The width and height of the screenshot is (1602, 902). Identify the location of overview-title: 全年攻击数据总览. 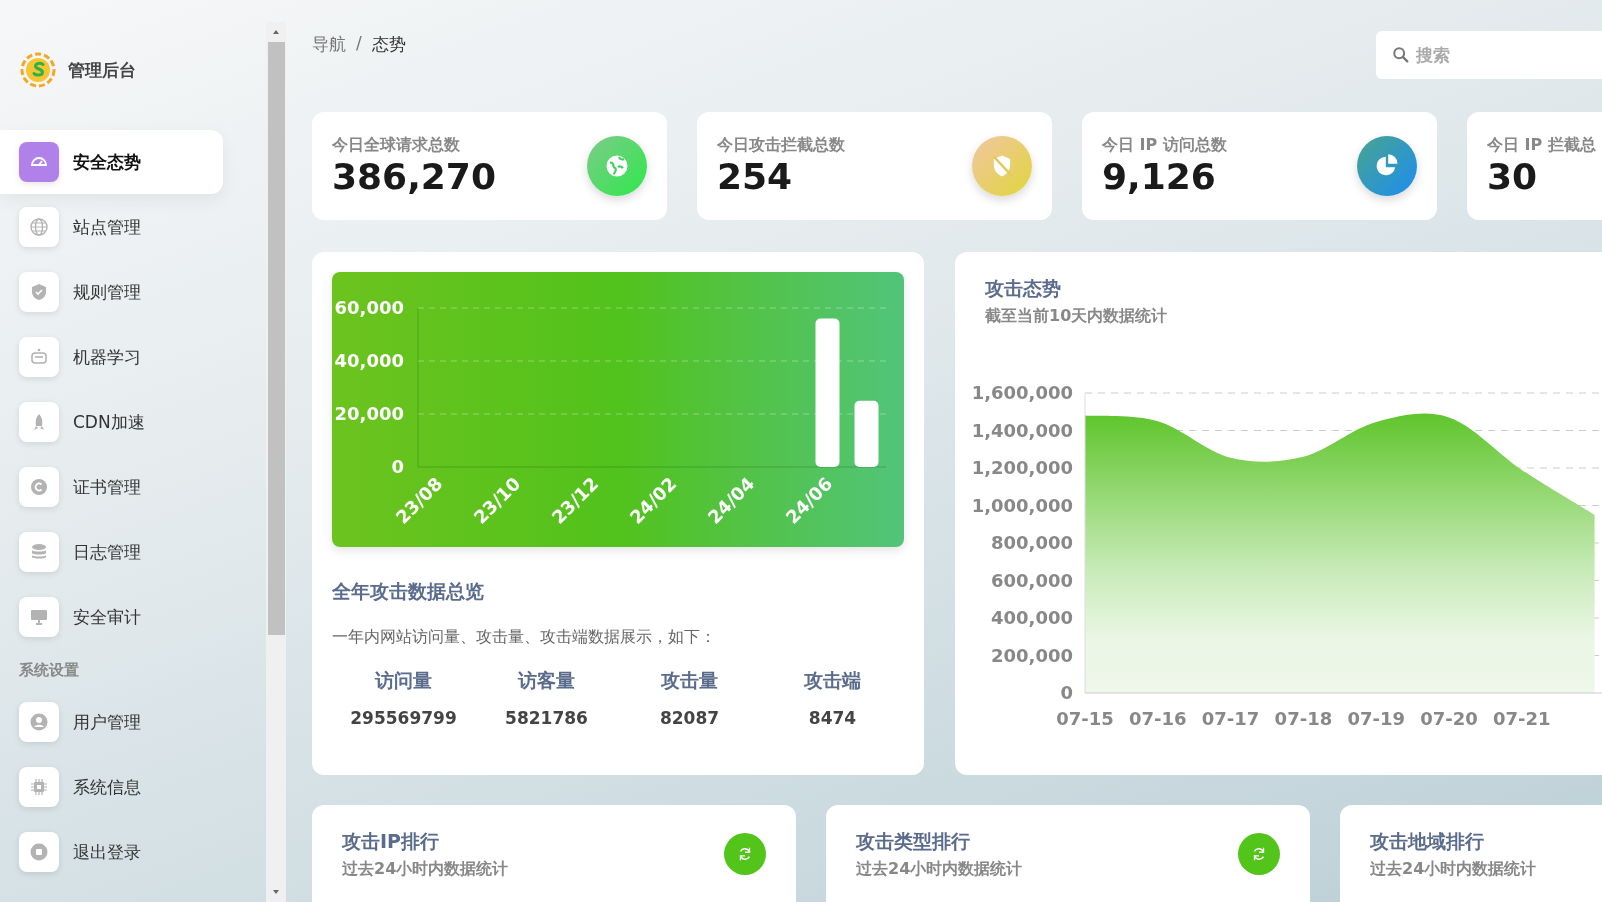
(408, 591).